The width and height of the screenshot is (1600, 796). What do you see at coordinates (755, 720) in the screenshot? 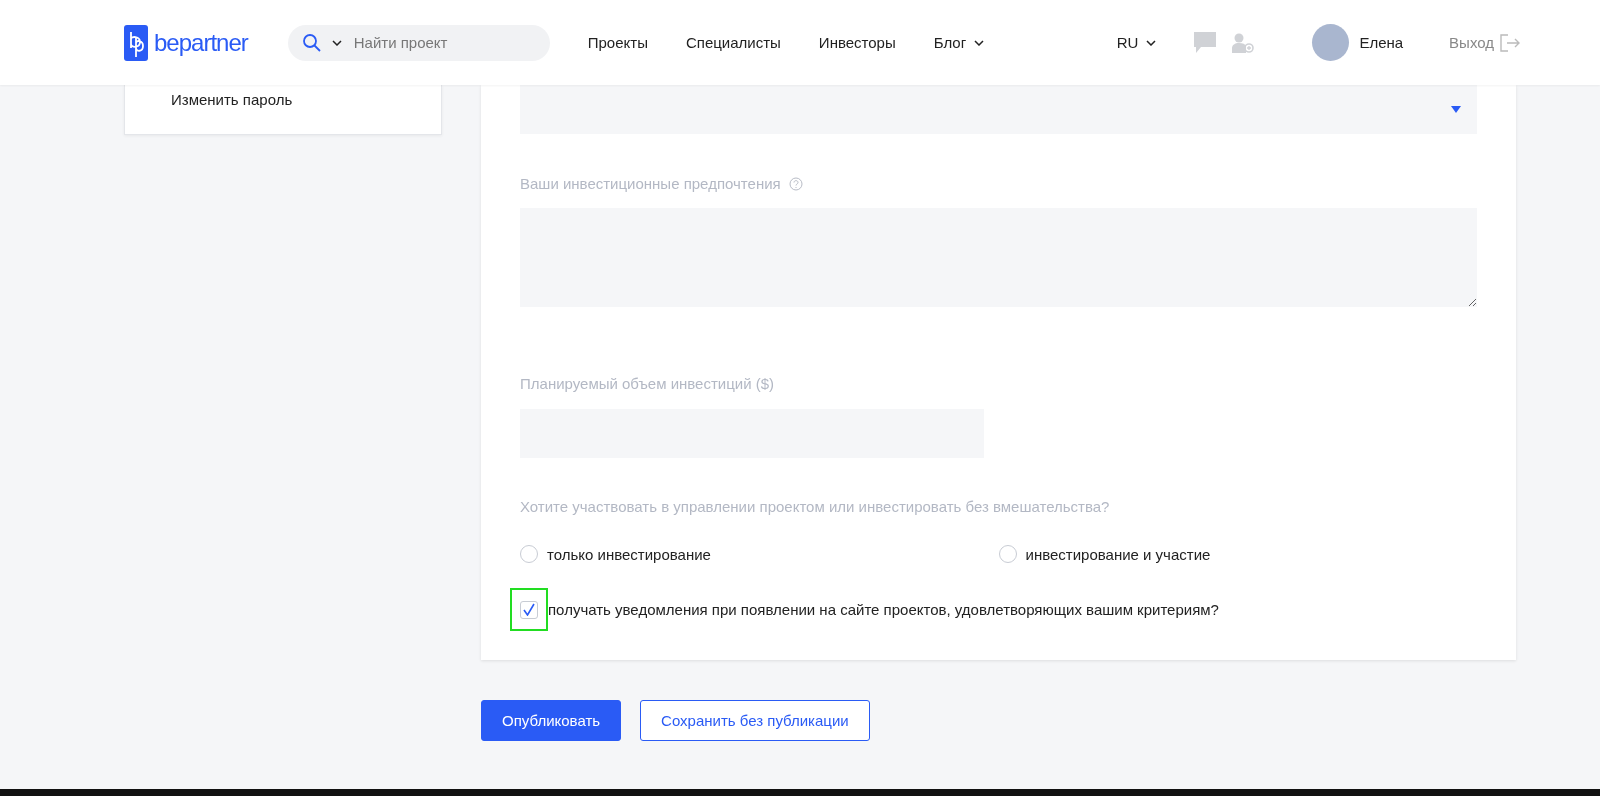
I see `save-draft-button: Сохранить без публикации` at bounding box center [755, 720].